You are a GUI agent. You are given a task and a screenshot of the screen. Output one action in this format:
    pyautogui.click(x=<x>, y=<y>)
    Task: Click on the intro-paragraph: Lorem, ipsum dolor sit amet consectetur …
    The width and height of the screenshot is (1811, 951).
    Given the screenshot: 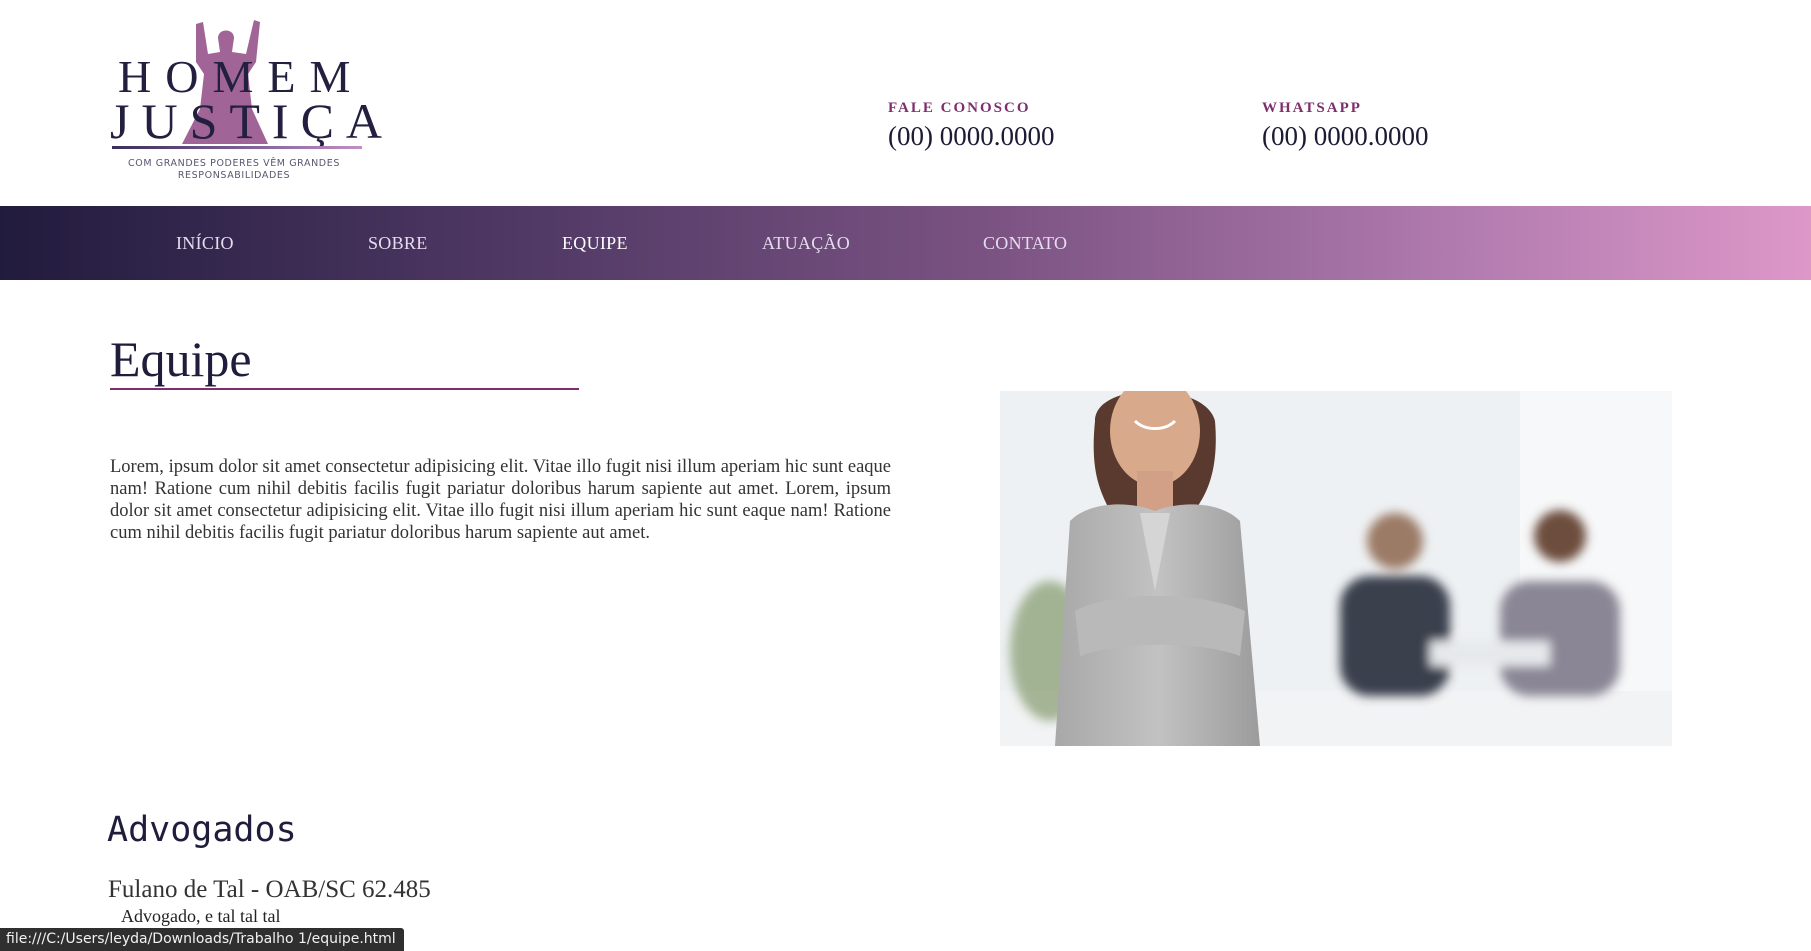 What is the action you would take?
    pyautogui.click(x=500, y=500)
    